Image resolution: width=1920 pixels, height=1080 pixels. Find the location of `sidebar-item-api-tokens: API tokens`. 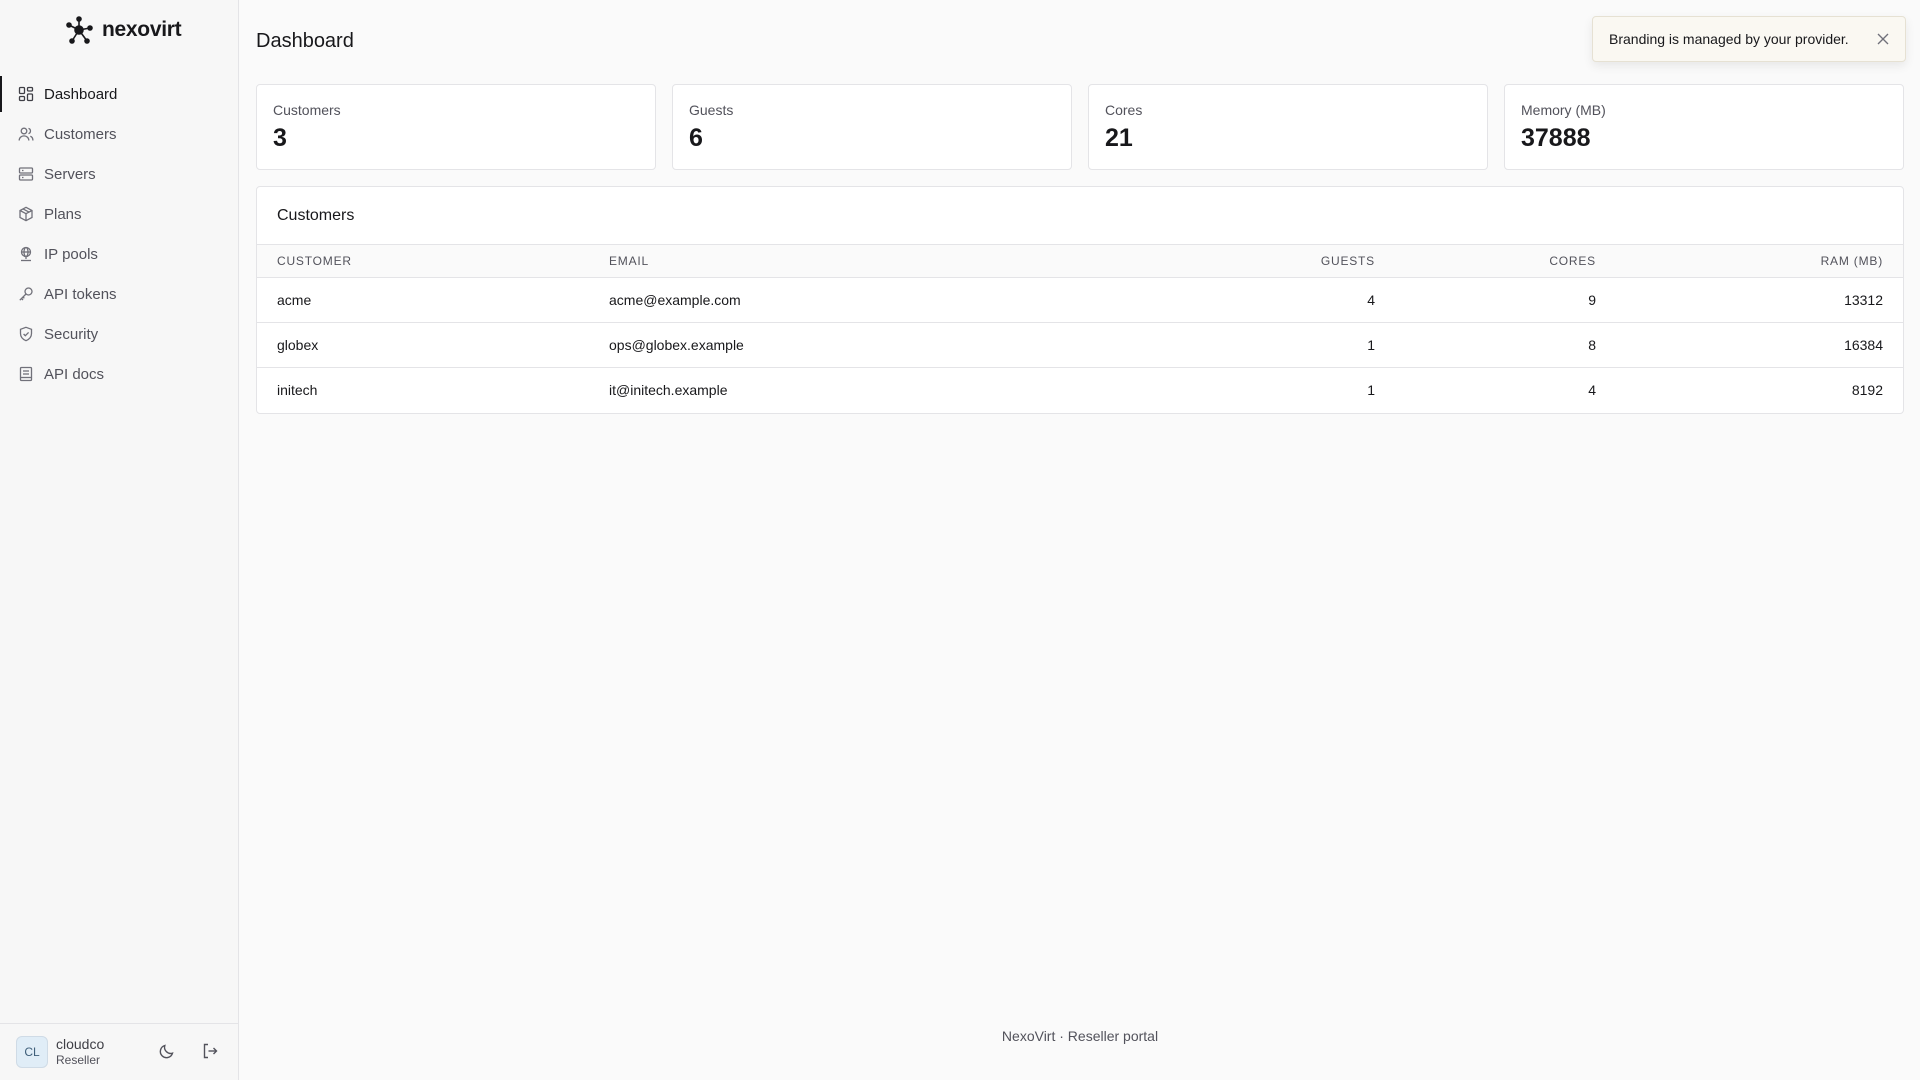

sidebar-item-api-tokens: API tokens is located at coordinates (119, 294).